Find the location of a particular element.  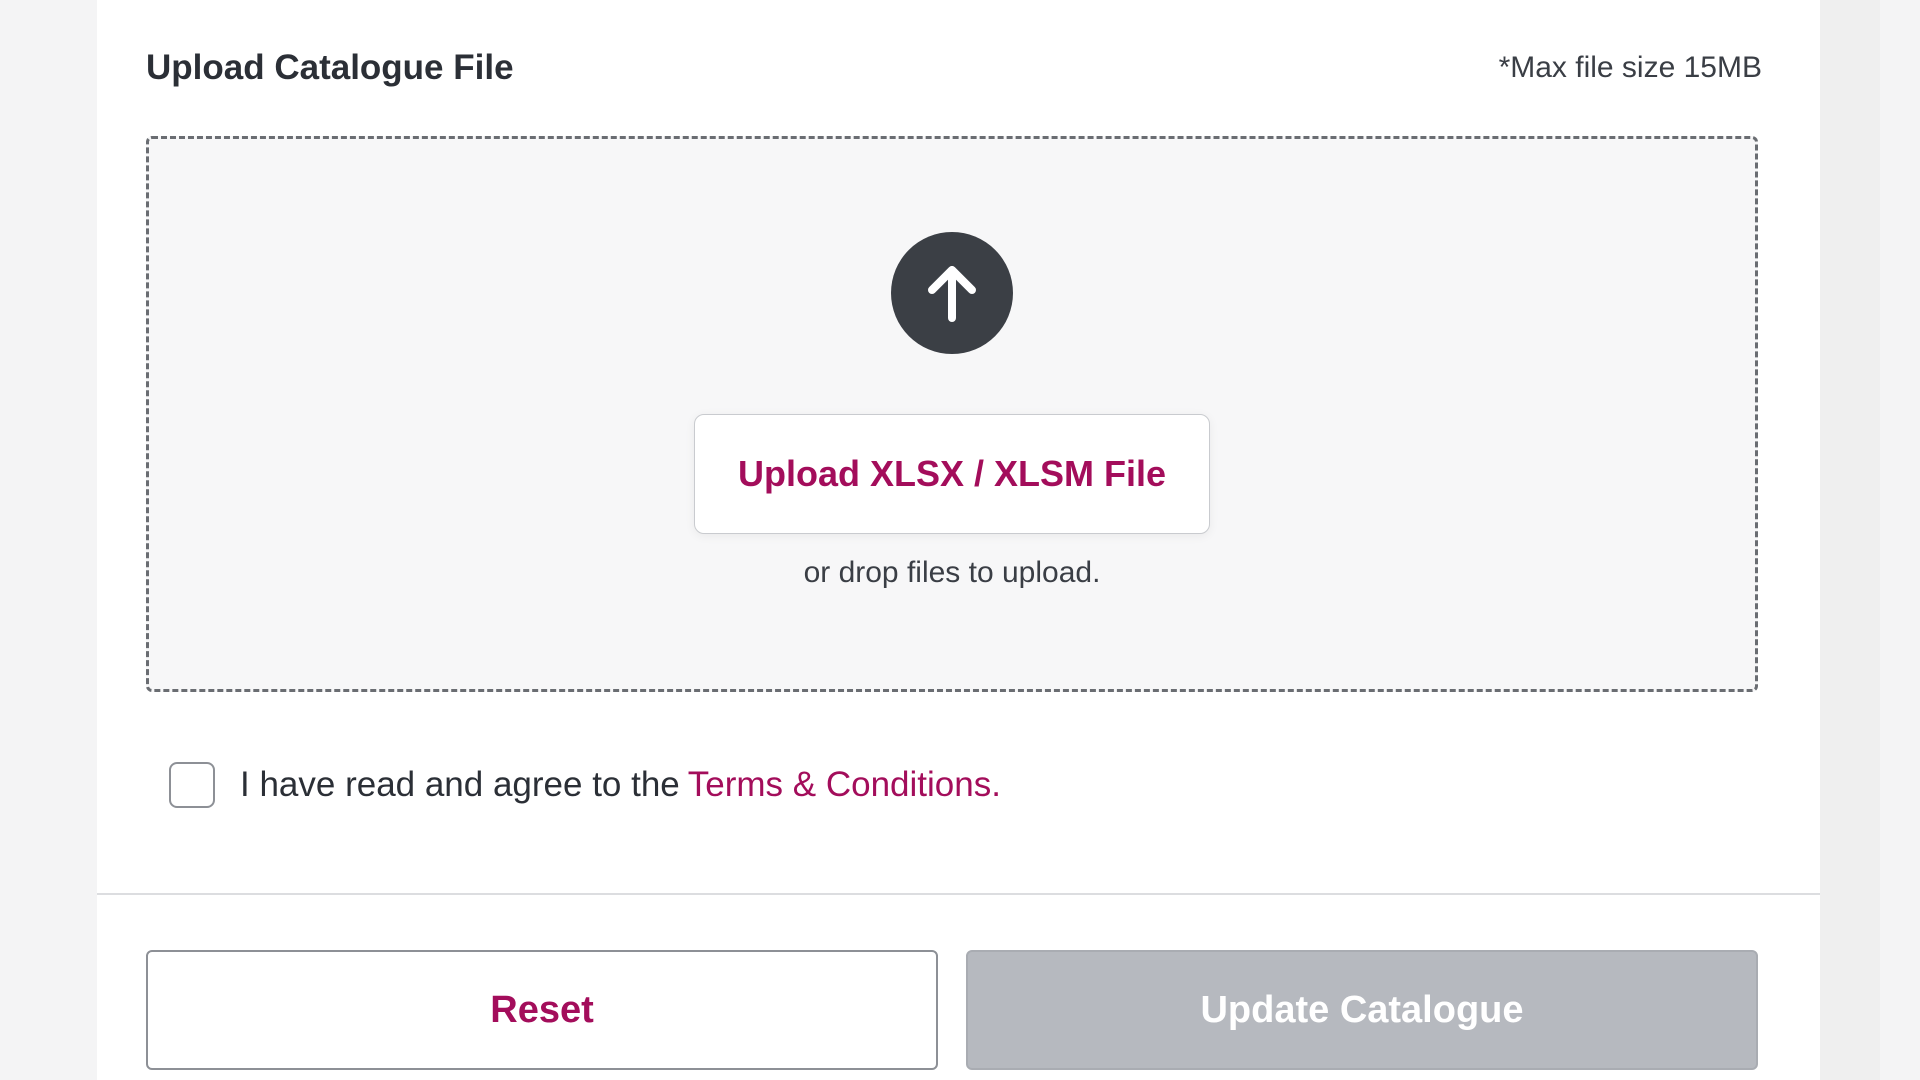

terms-label: I have read and agree to the is located at coordinates (460, 784).